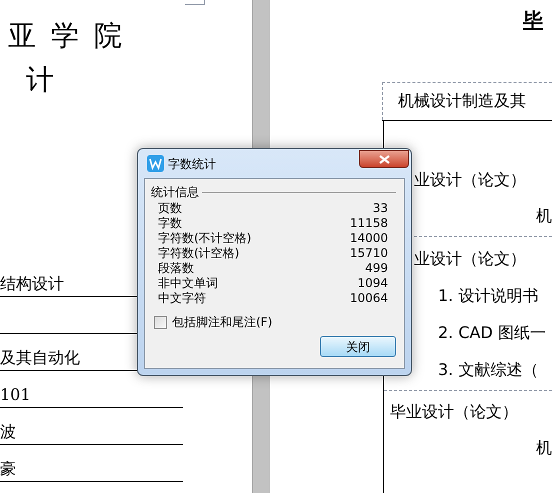 Image resolution: width=552 pixels, height=493 pixels. I want to click on table-cell: 机械设计制造及其, so click(467, 101).